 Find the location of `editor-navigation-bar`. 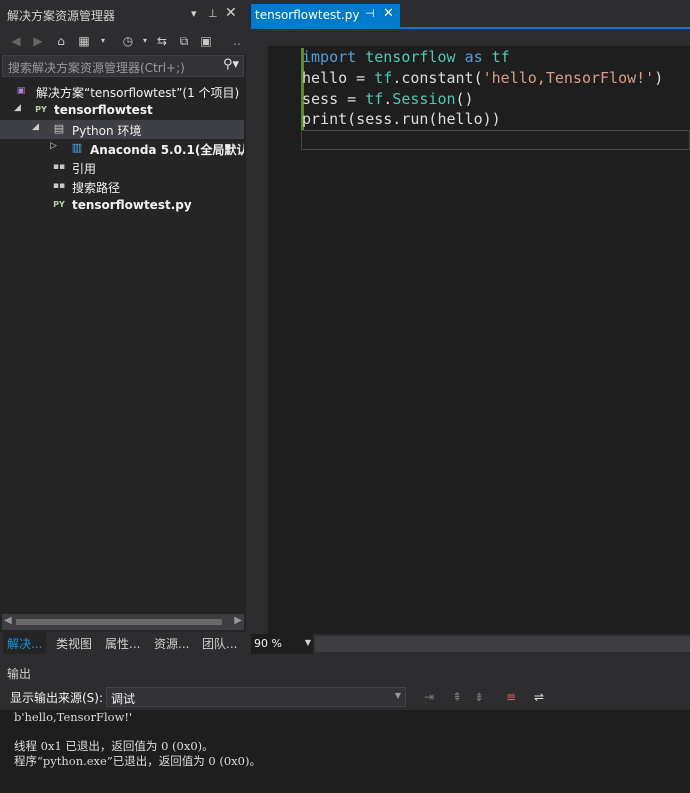

editor-navigation-bar is located at coordinates (470, 36).